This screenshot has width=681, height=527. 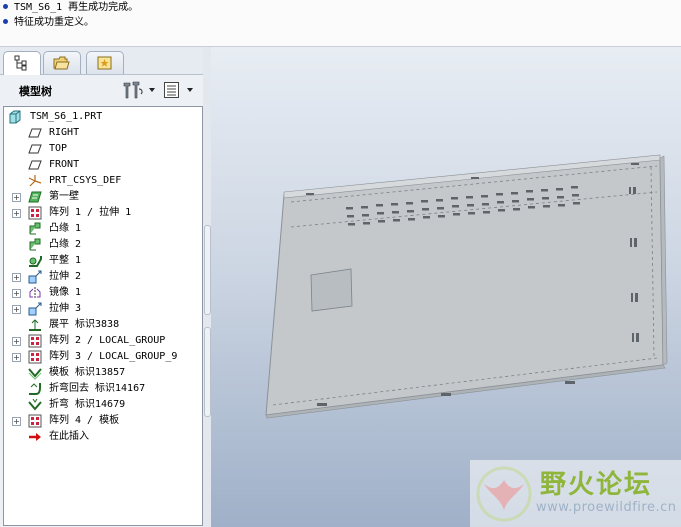 What do you see at coordinates (606, 507) in the screenshot?
I see `watermark-url: www.proewildfire.cn` at bounding box center [606, 507].